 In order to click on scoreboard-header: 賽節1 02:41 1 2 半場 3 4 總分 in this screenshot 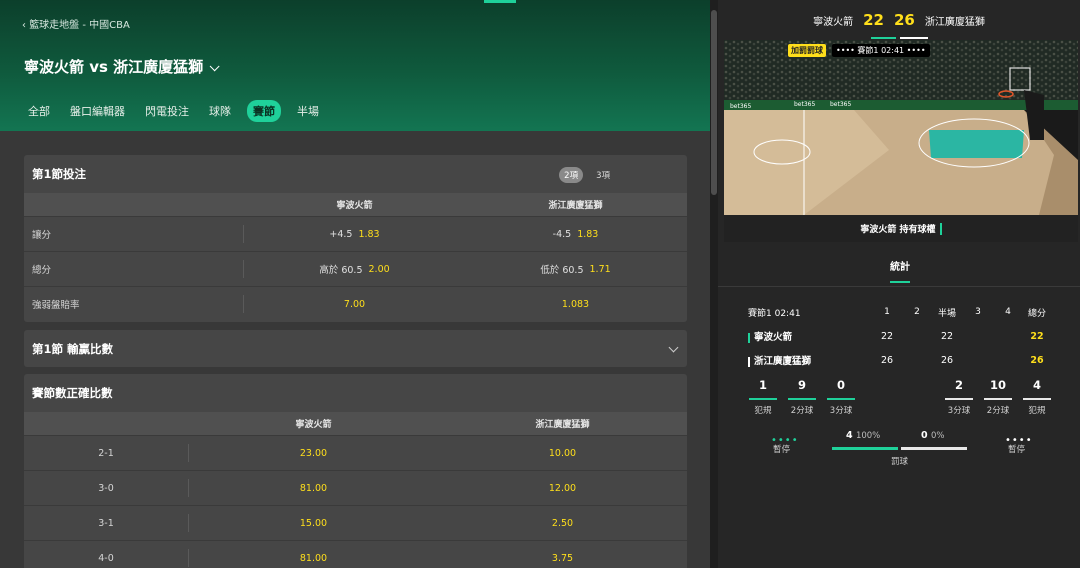, I will do `click(901, 312)`.